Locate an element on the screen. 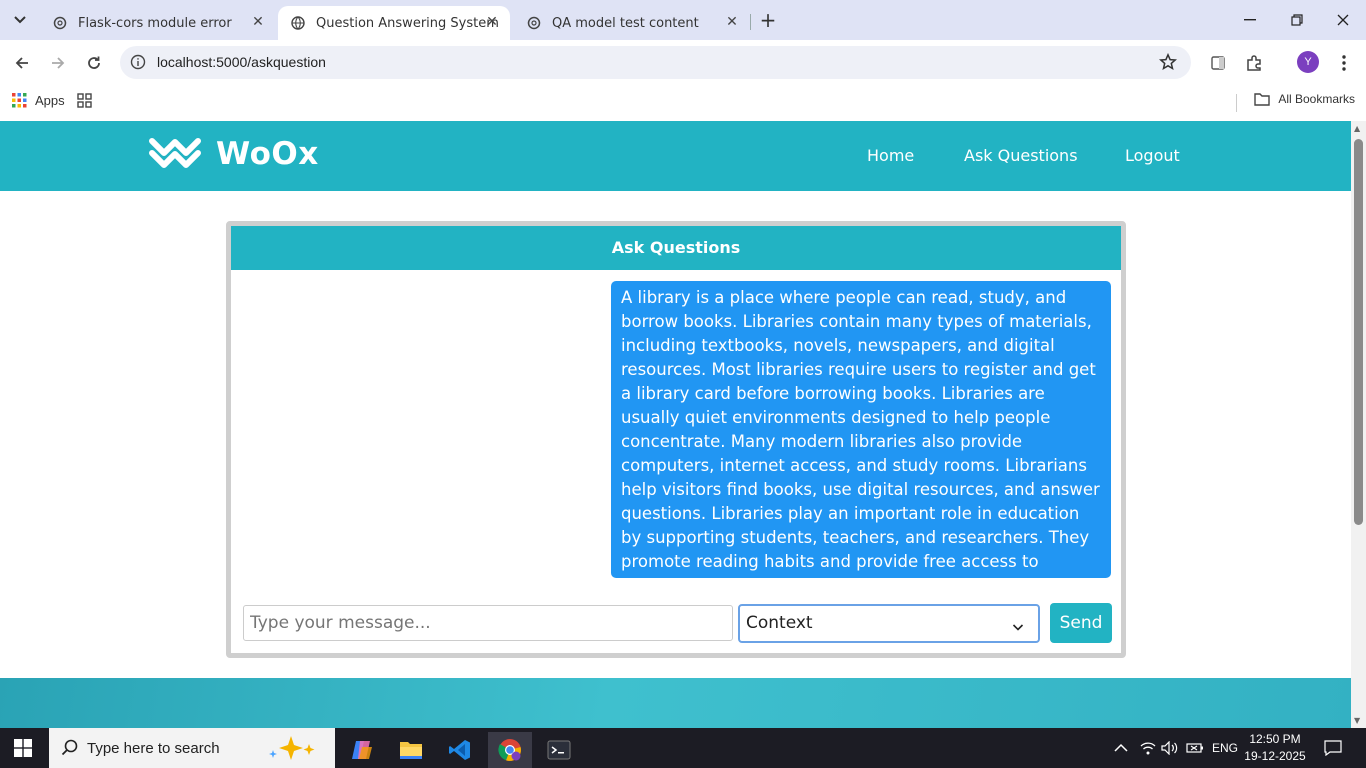 The width and height of the screenshot is (1366, 768). profile-avatar: Y is located at coordinates (1308, 62).